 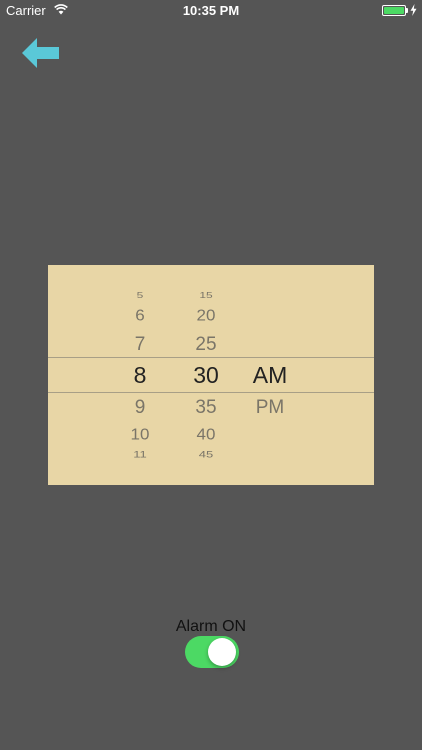 I want to click on alarm-toggle, so click(x=212, y=652).